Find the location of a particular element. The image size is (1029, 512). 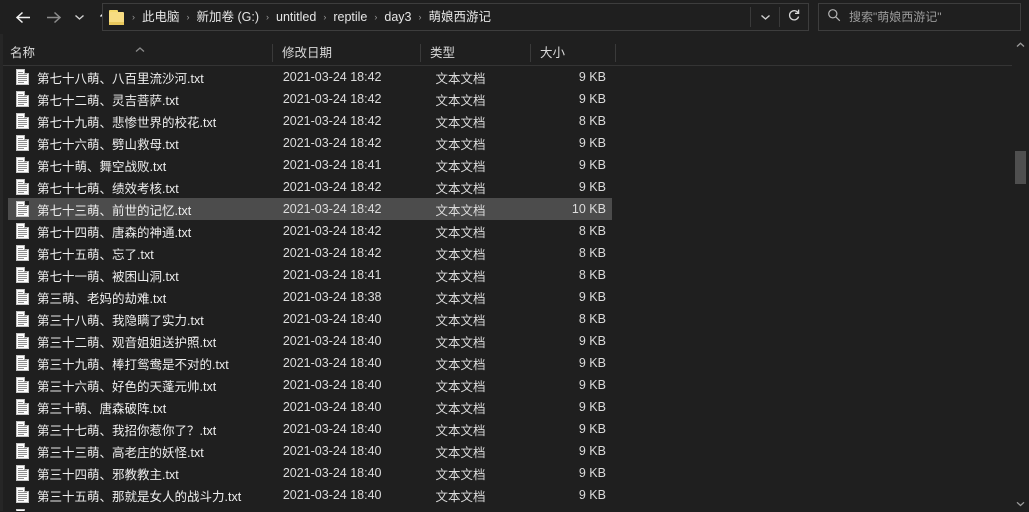

search-input is located at coordinates (930, 17).